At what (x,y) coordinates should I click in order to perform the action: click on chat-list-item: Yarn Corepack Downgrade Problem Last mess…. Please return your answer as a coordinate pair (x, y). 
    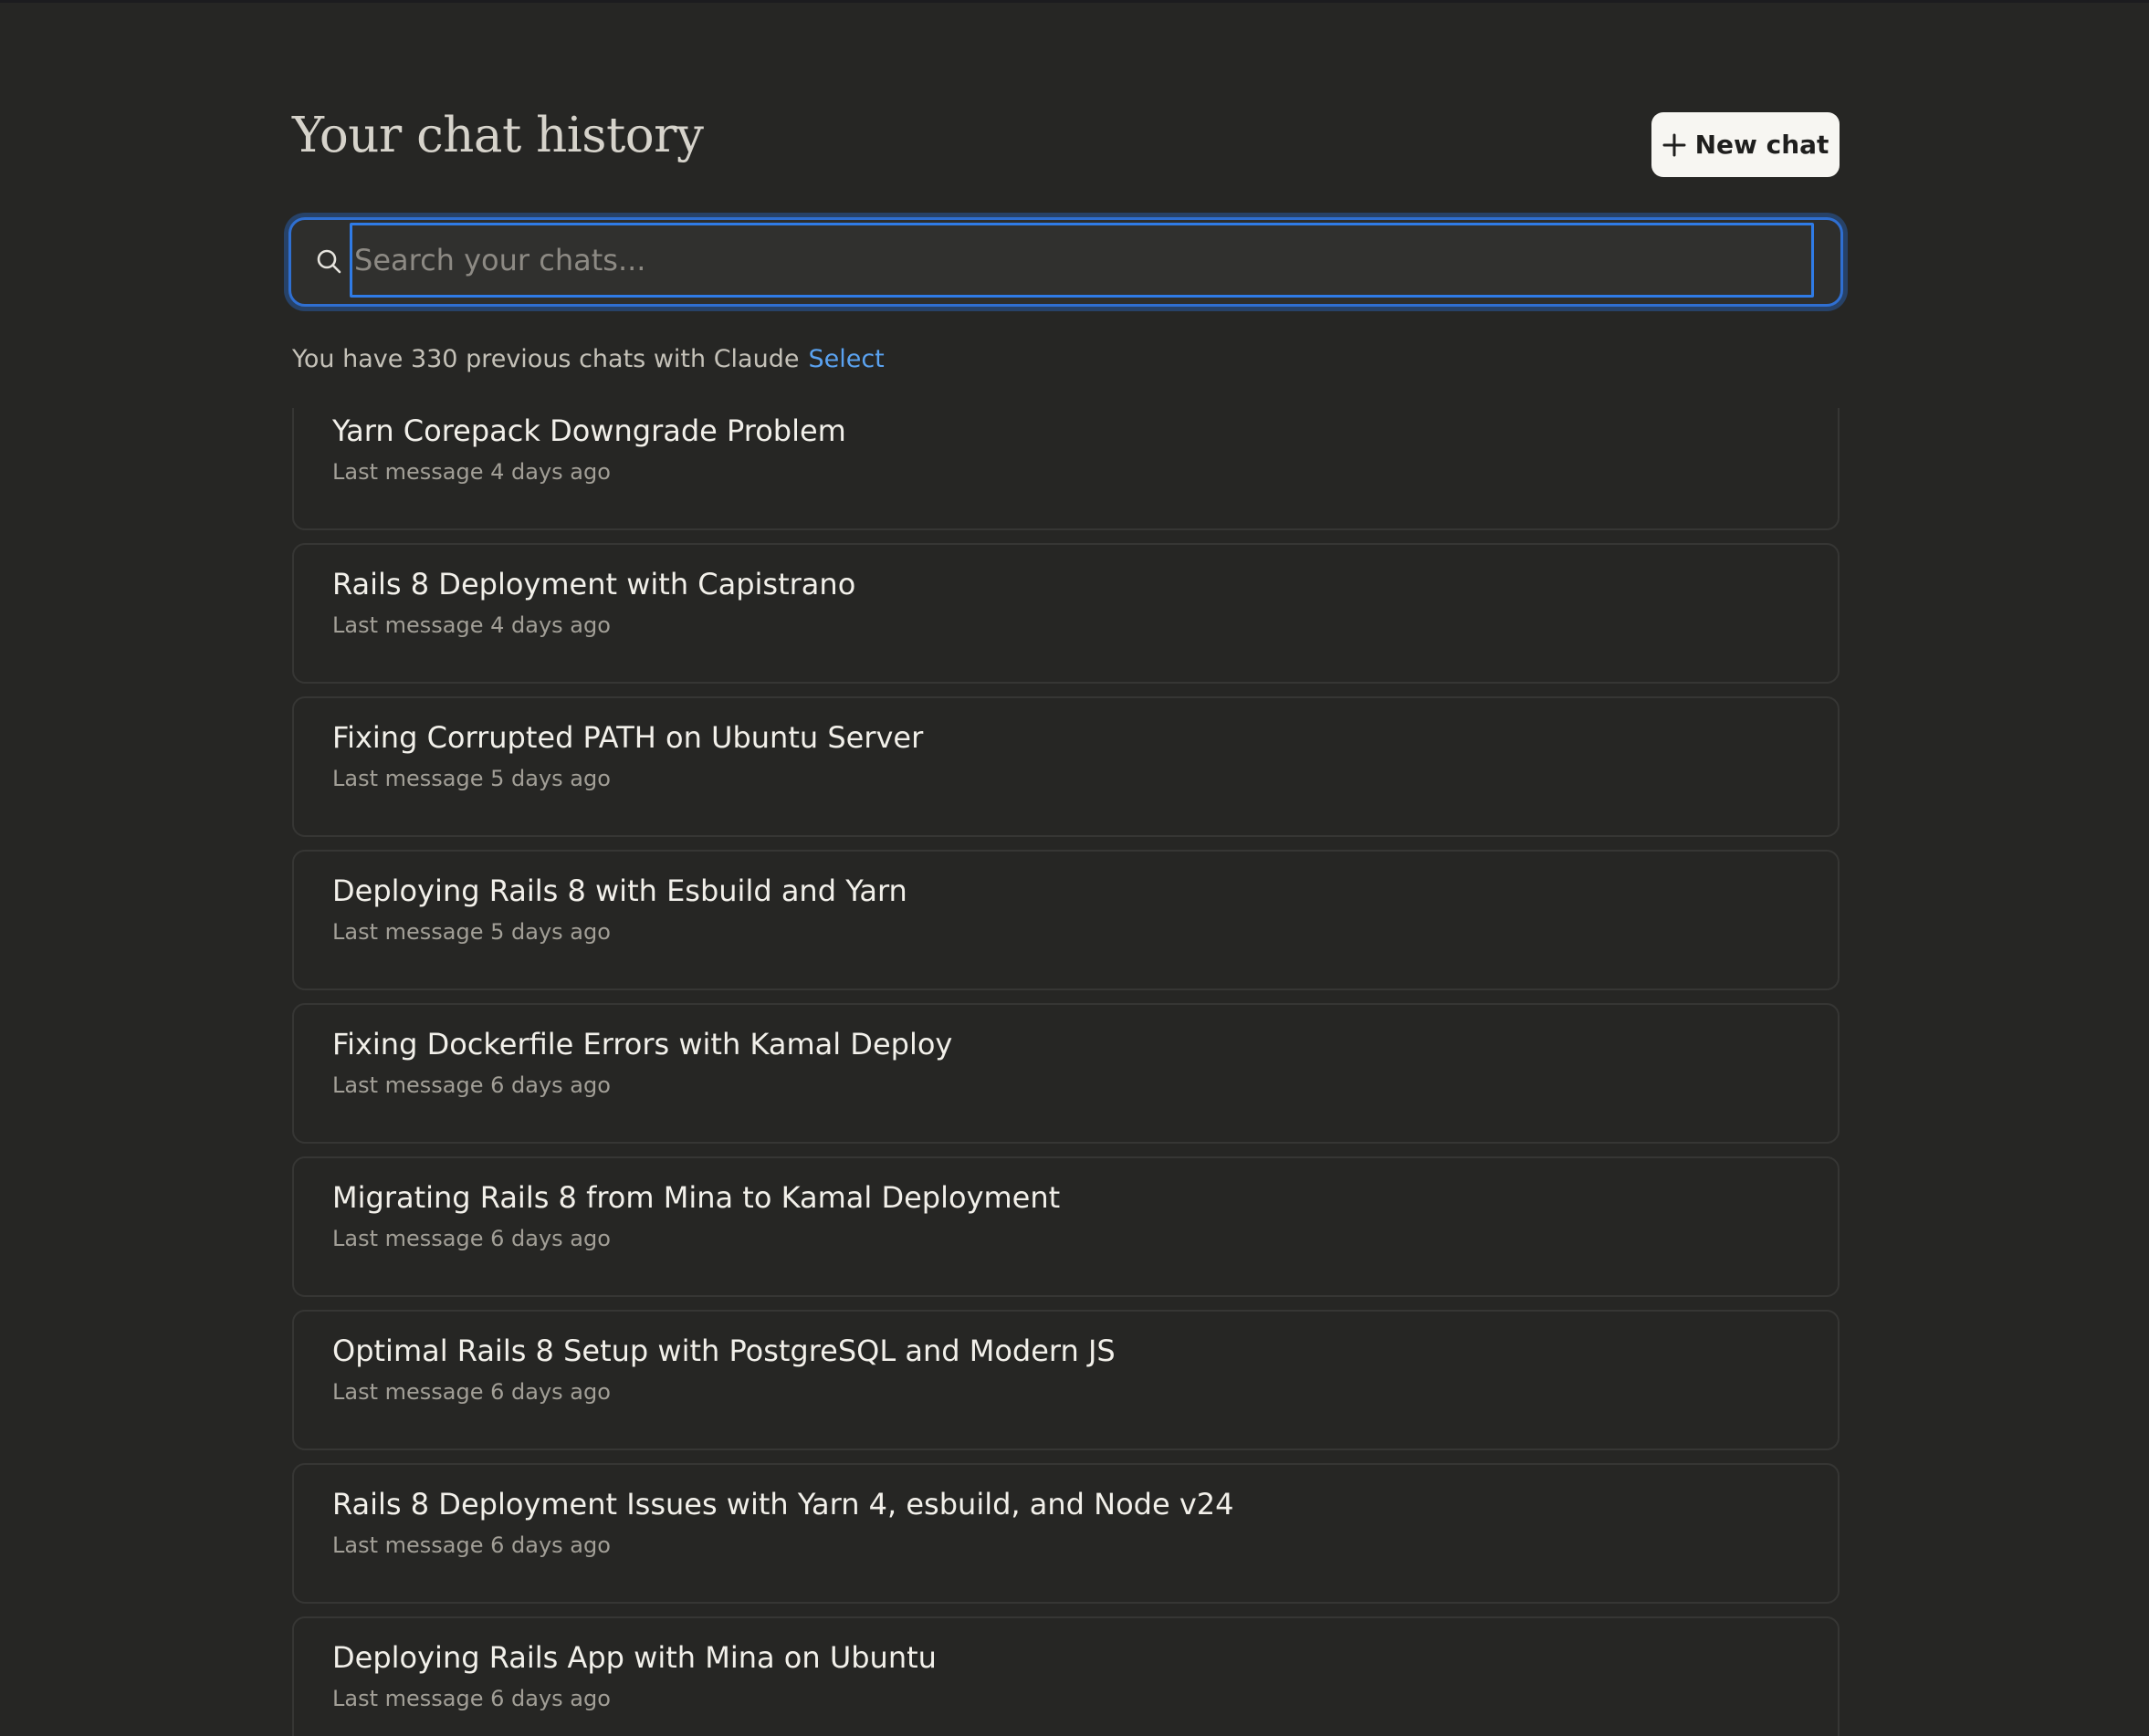
    Looking at the image, I should click on (1066, 469).